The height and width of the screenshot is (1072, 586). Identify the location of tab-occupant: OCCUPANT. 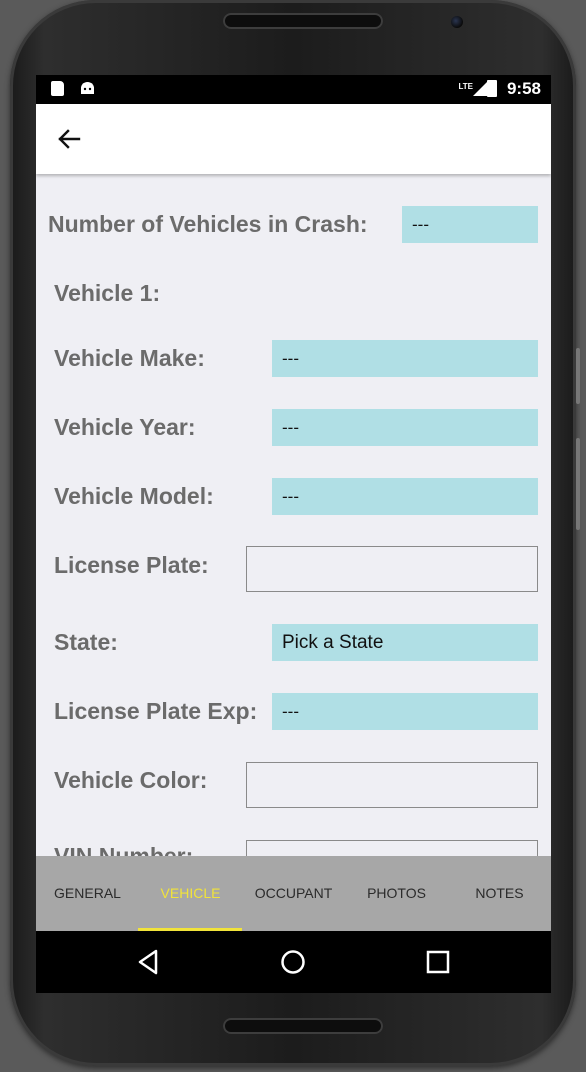
(293, 893).